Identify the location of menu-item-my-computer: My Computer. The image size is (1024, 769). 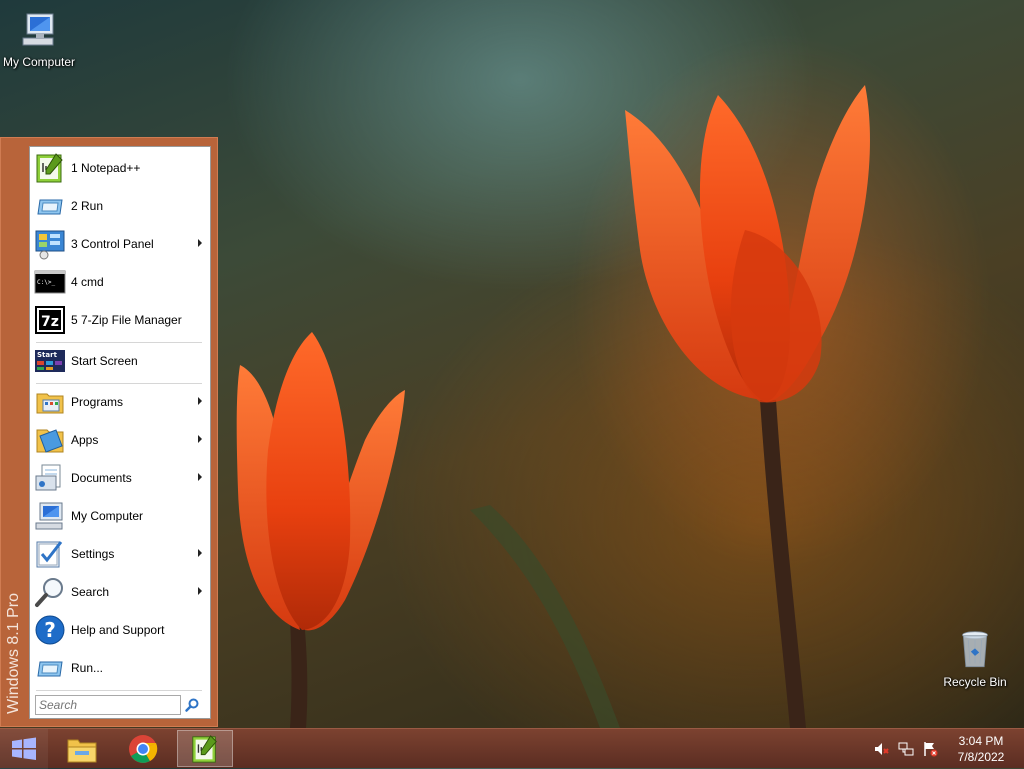
(120, 516).